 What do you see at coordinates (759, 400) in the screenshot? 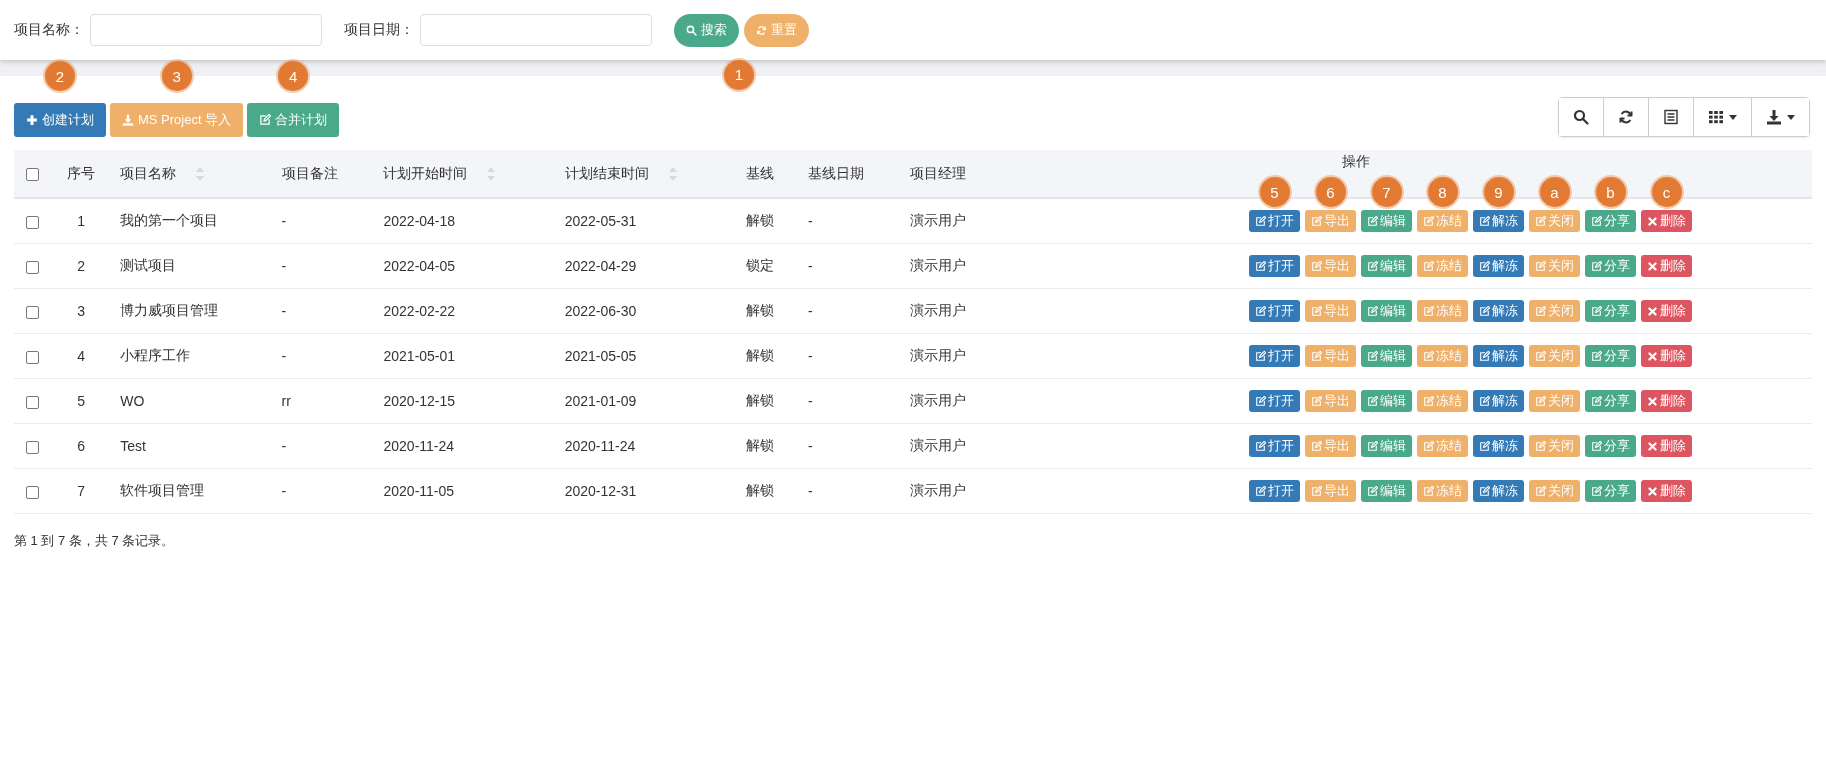
I see `table-cell: 解锁` at bounding box center [759, 400].